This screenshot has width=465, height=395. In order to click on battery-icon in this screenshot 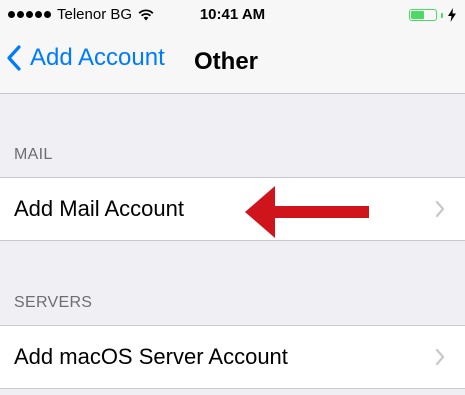, I will do `click(423, 15)`.